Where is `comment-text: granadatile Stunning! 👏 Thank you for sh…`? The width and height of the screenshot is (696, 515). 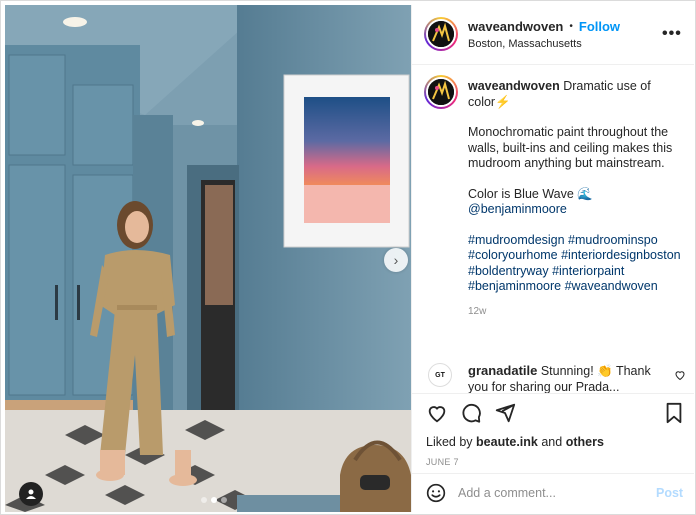
comment-text: granadatile Stunning! 👏 Thank you for sh… is located at coordinates (563, 378).